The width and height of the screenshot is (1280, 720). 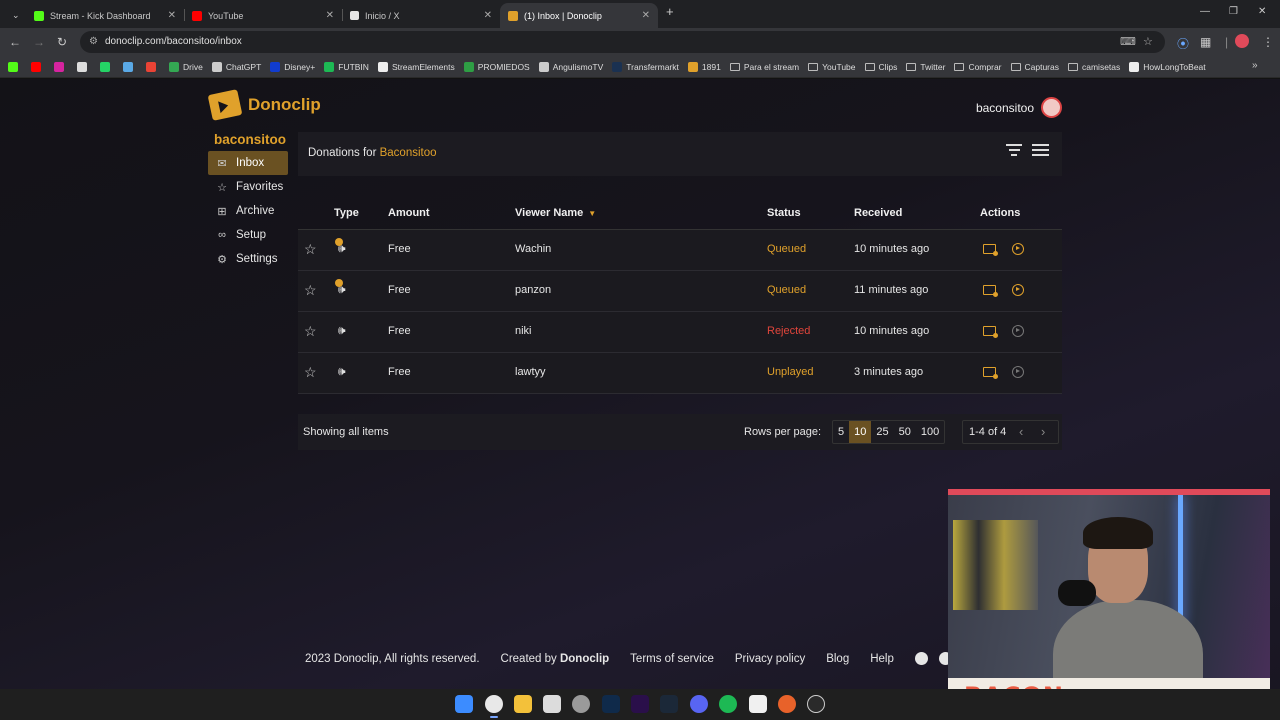 What do you see at coordinates (921, 658) in the screenshot?
I see `discord-icon` at bounding box center [921, 658].